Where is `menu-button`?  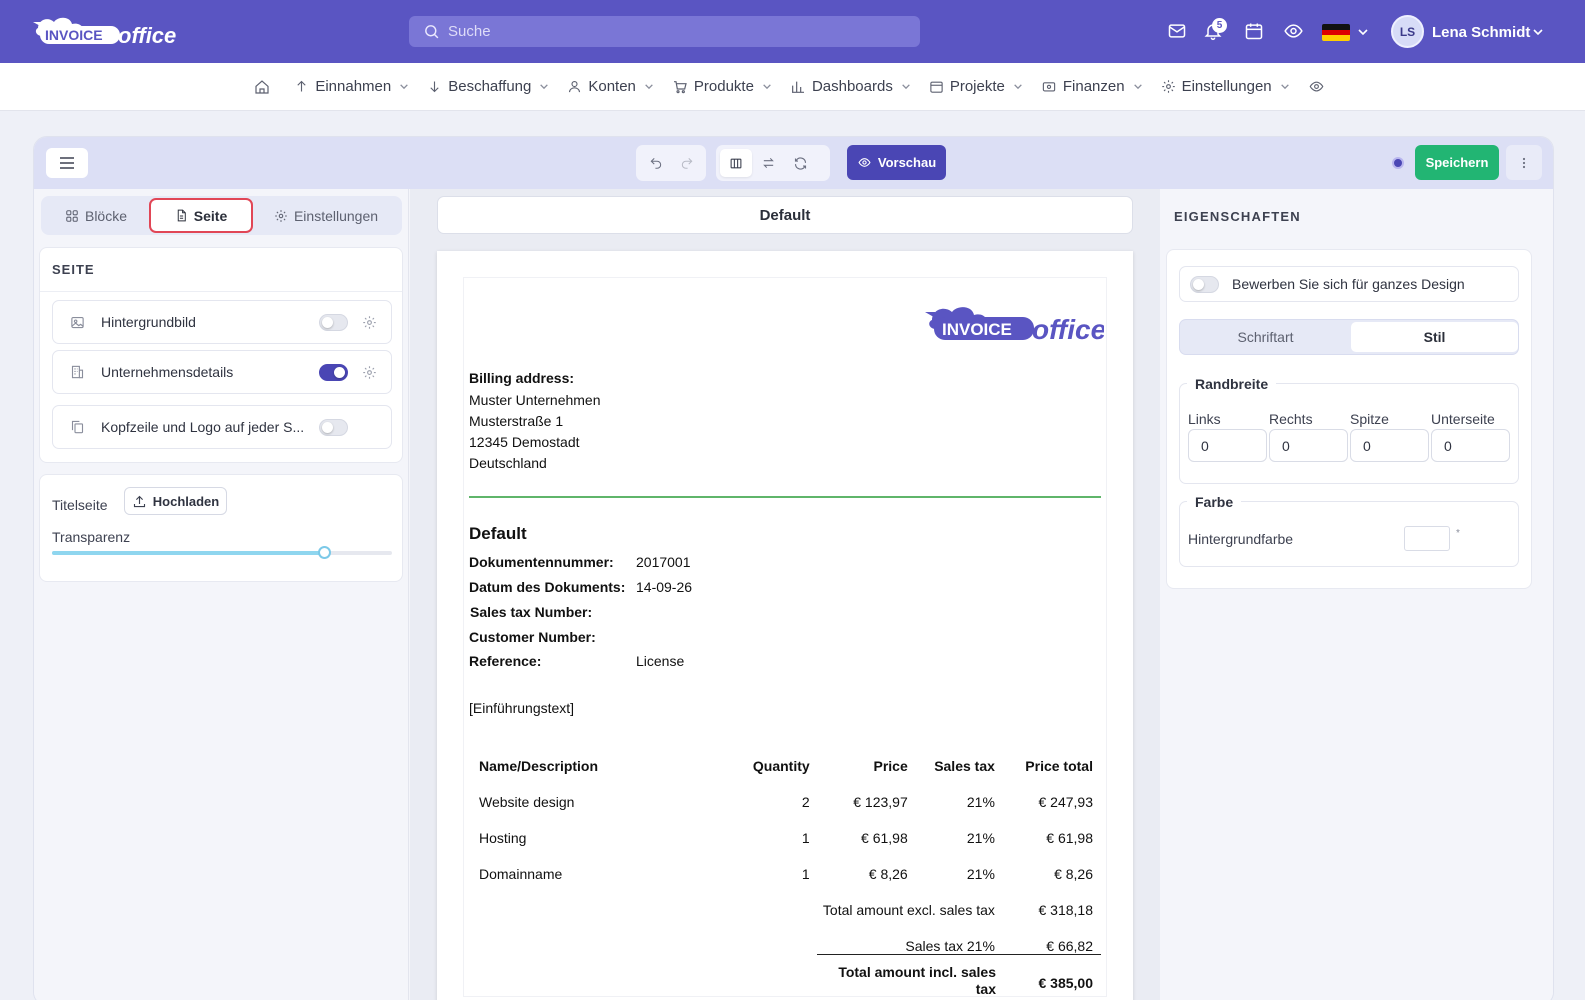 menu-button is located at coordinates (67, 163).